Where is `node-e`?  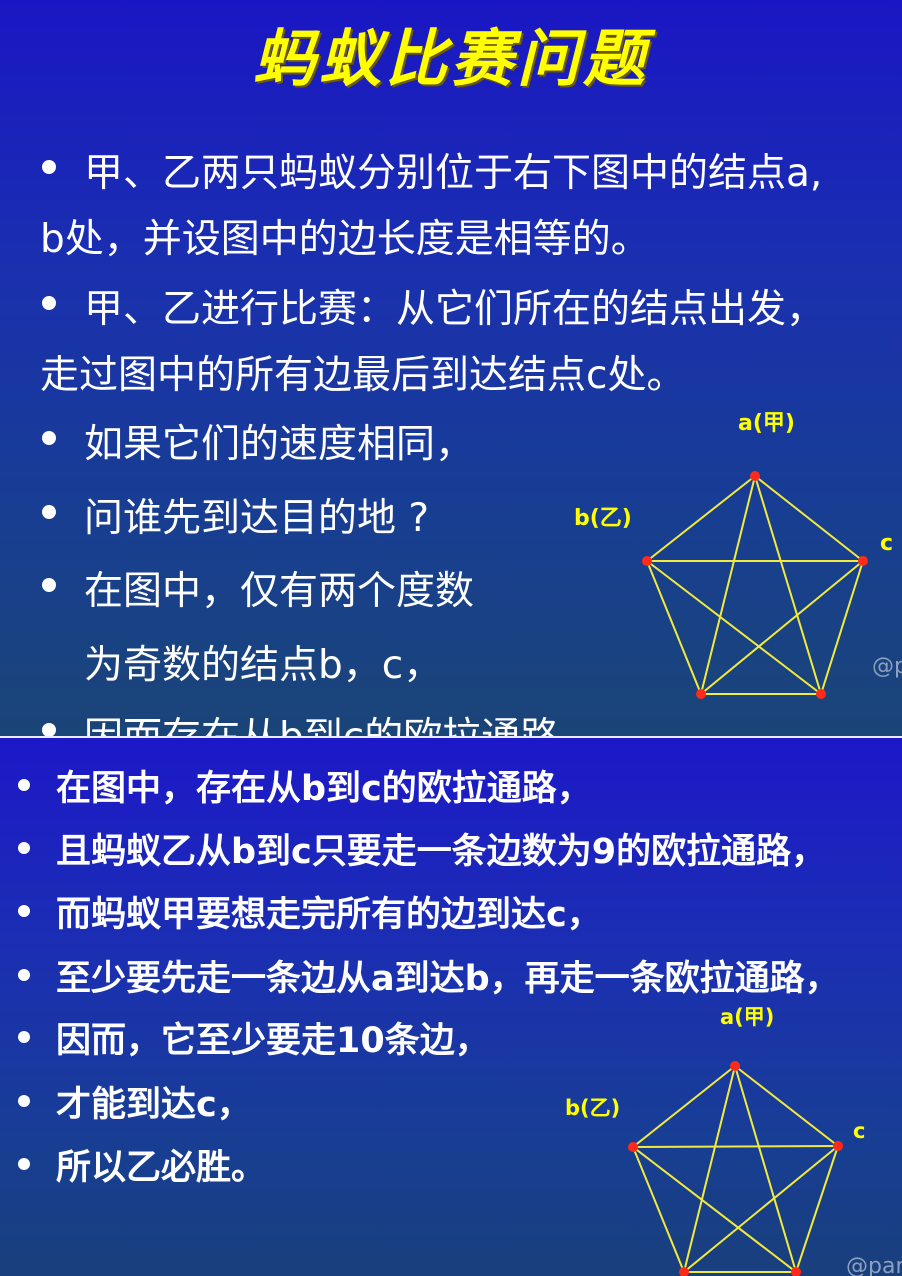
node-e is located at coordinates (821, 694).